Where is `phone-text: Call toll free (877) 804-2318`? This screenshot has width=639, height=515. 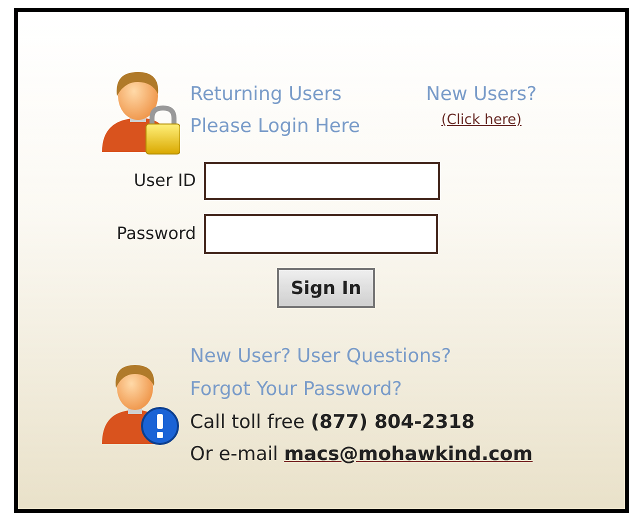
phone-text: Call toll free (877) 804-2318 is located at coordinates (332, 422).